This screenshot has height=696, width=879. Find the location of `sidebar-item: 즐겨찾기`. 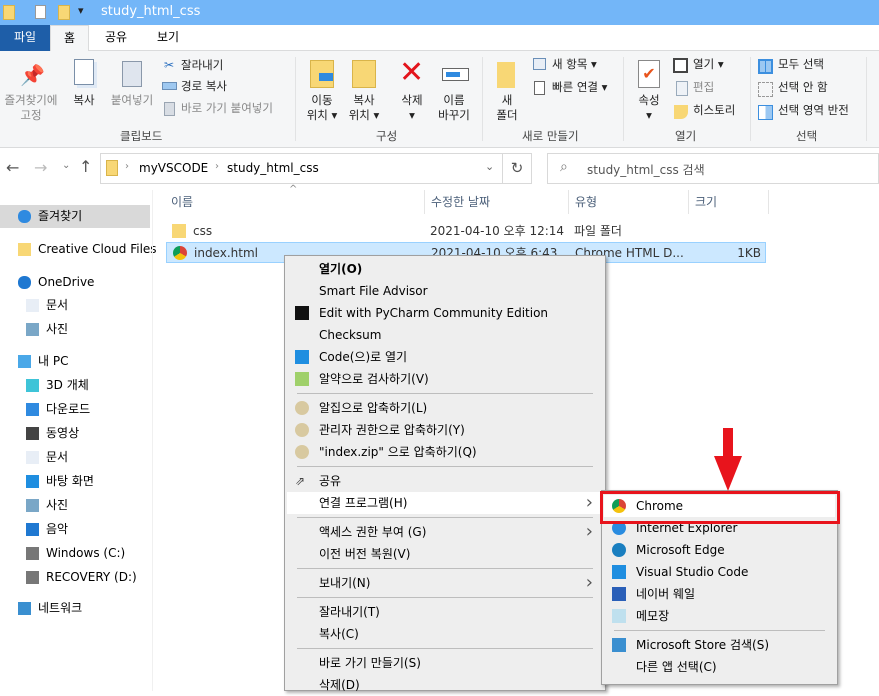

sidebar-item: 즐겨찾기 is located at coordinates (75, 216).